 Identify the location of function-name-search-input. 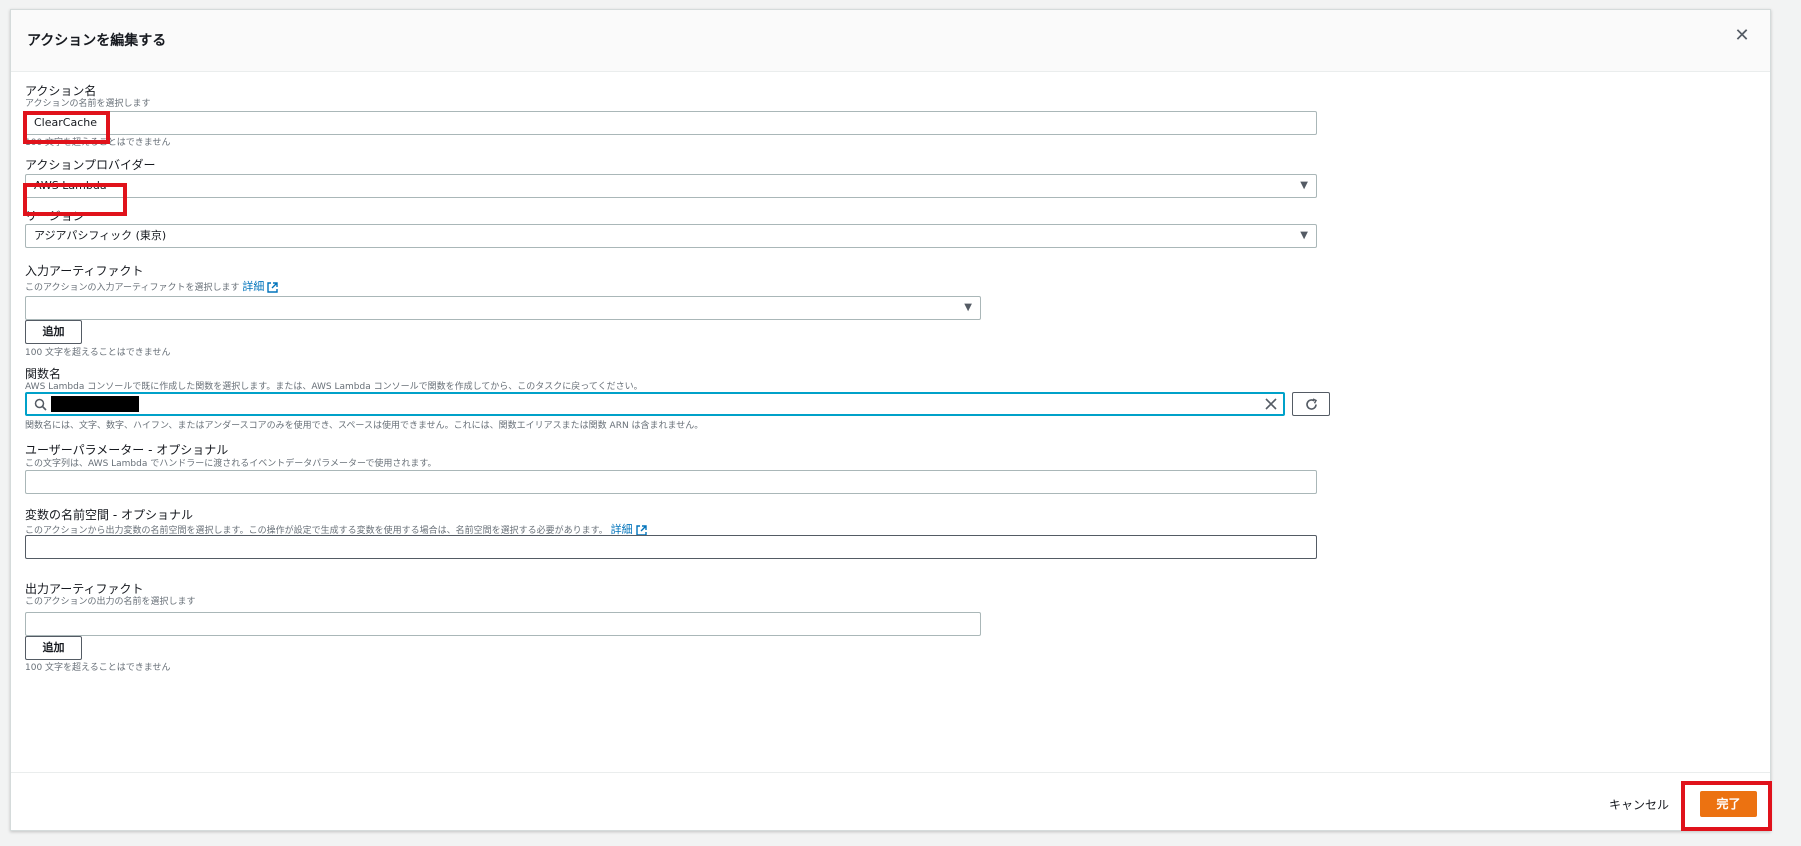
(655, 404).